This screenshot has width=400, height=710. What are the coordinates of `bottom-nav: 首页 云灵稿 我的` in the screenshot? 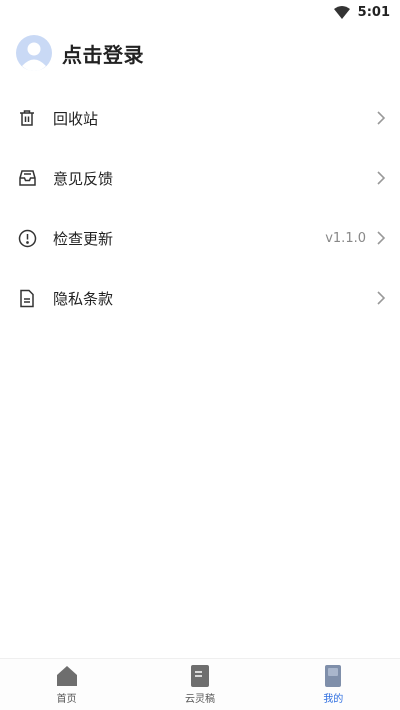 It's located at (200, 684).